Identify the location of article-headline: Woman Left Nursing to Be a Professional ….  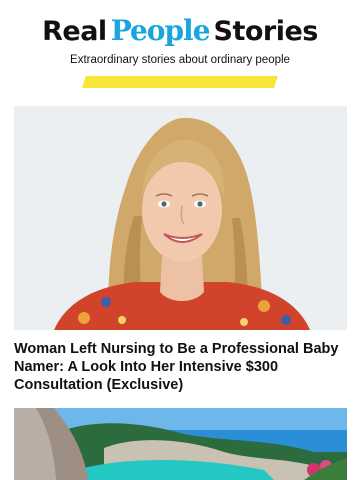
(180, 367).